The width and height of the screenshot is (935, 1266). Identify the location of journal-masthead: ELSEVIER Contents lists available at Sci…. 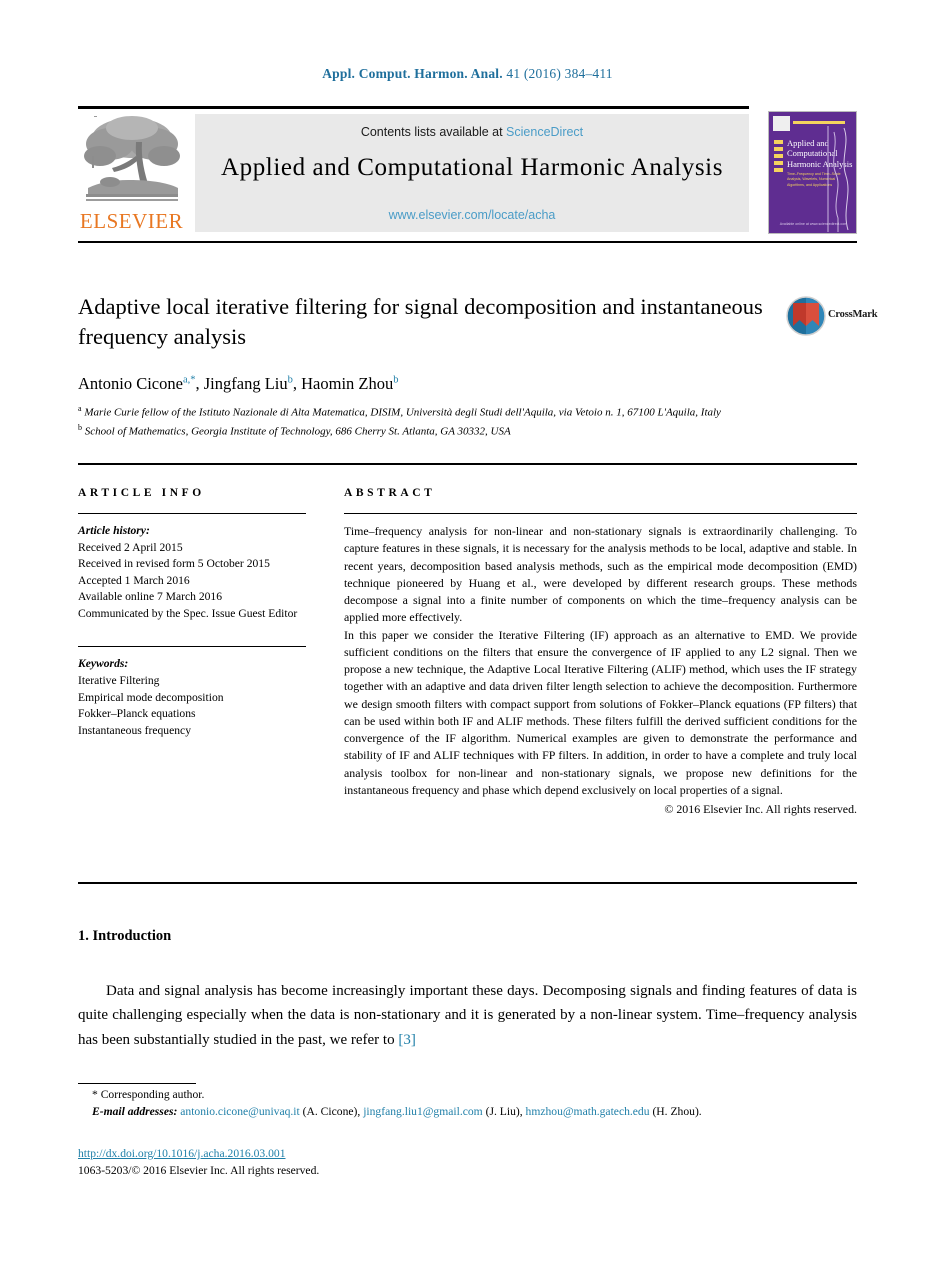
(467, 170).